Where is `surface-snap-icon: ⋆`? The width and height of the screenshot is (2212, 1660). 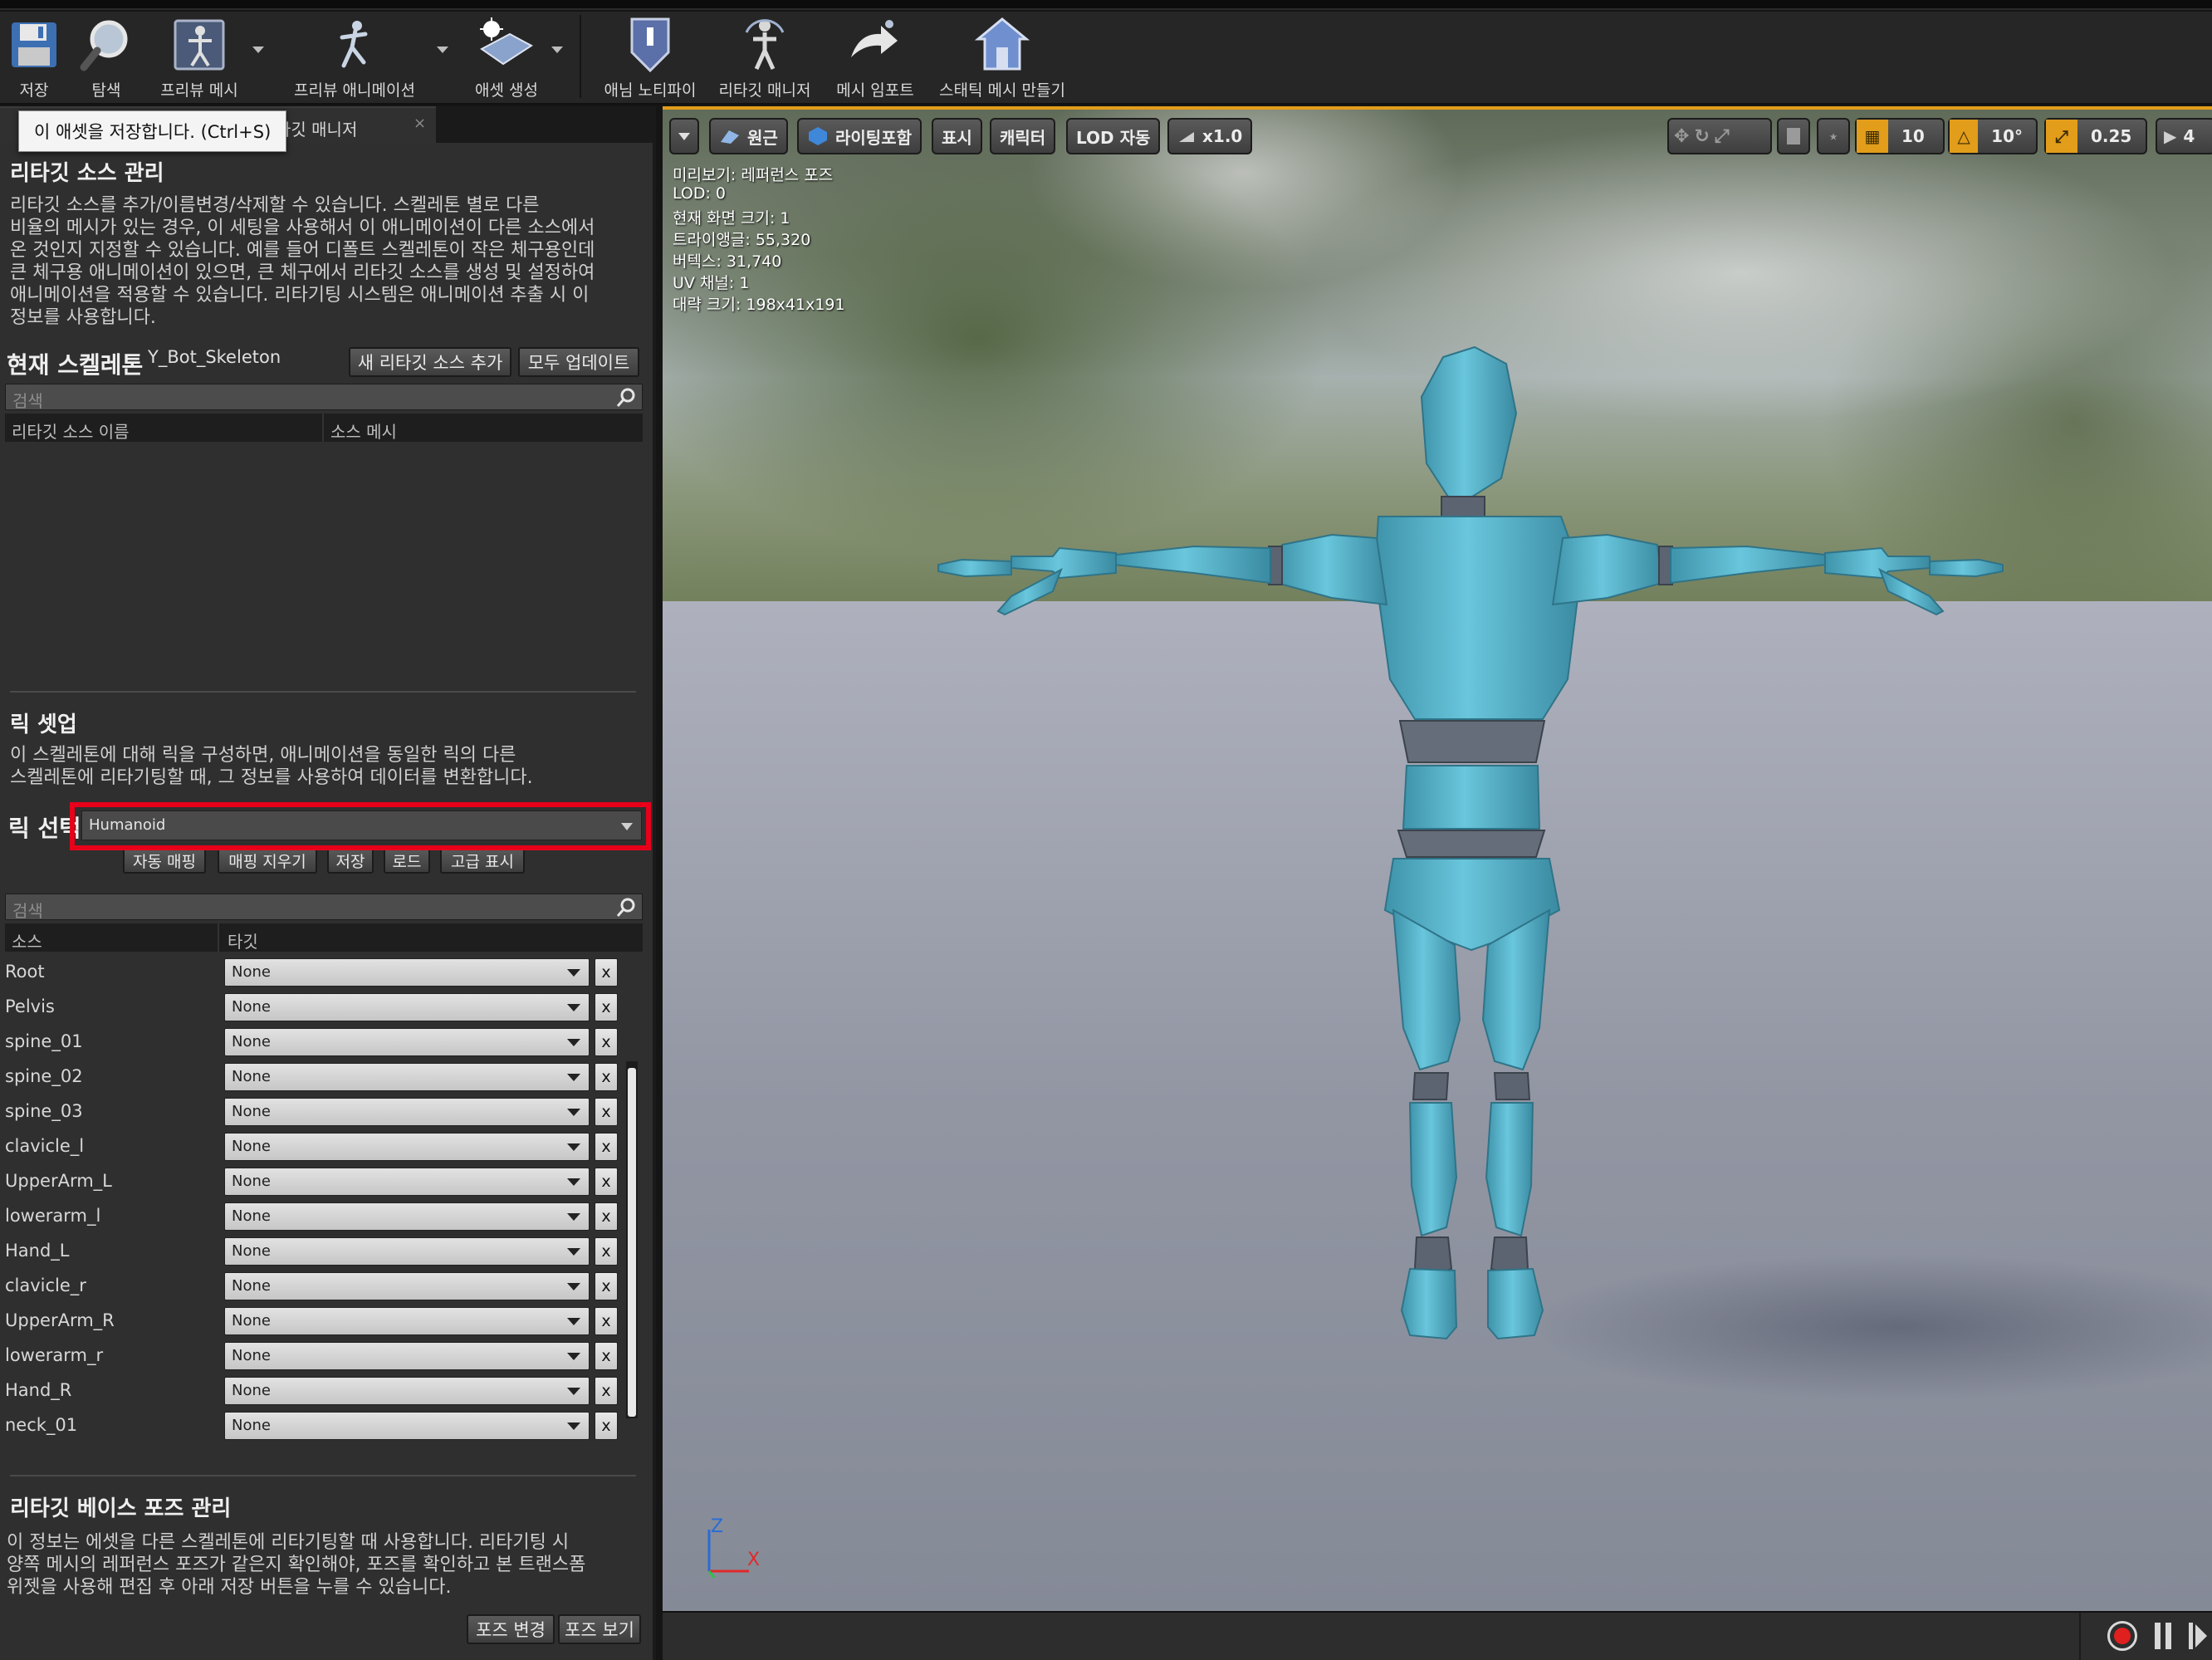 surface-snap-icon: ⋆ is located at coordinates (1834, 136).